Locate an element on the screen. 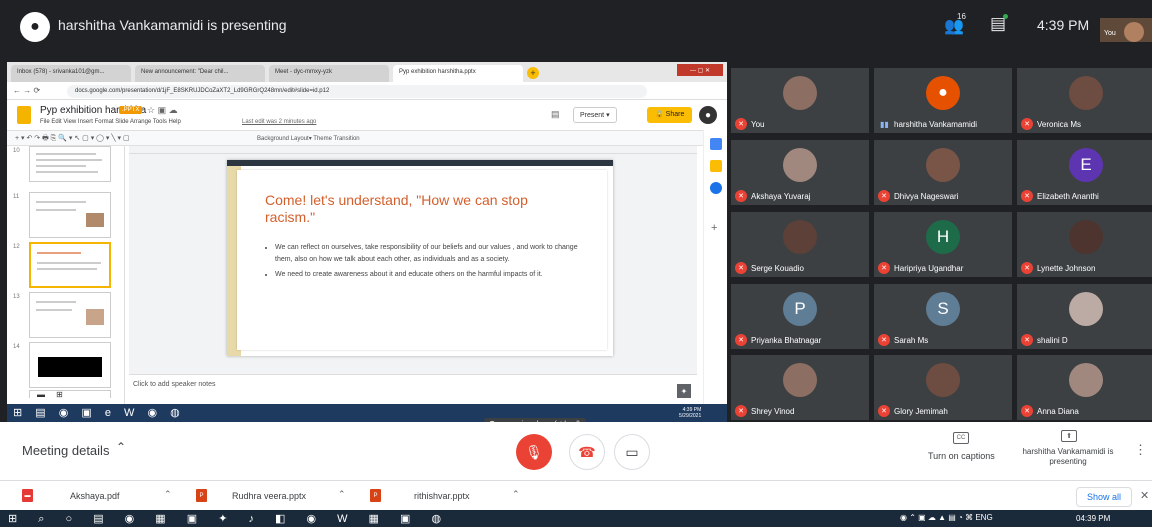  toolbar-icons: + ▾ ↶ ↷ 🖶 ⎘ 🔍 ▾ ↖ ▢ ▾ ◯ ▾ ╲ ▾ ▢ is located at coordinates (72, 139).